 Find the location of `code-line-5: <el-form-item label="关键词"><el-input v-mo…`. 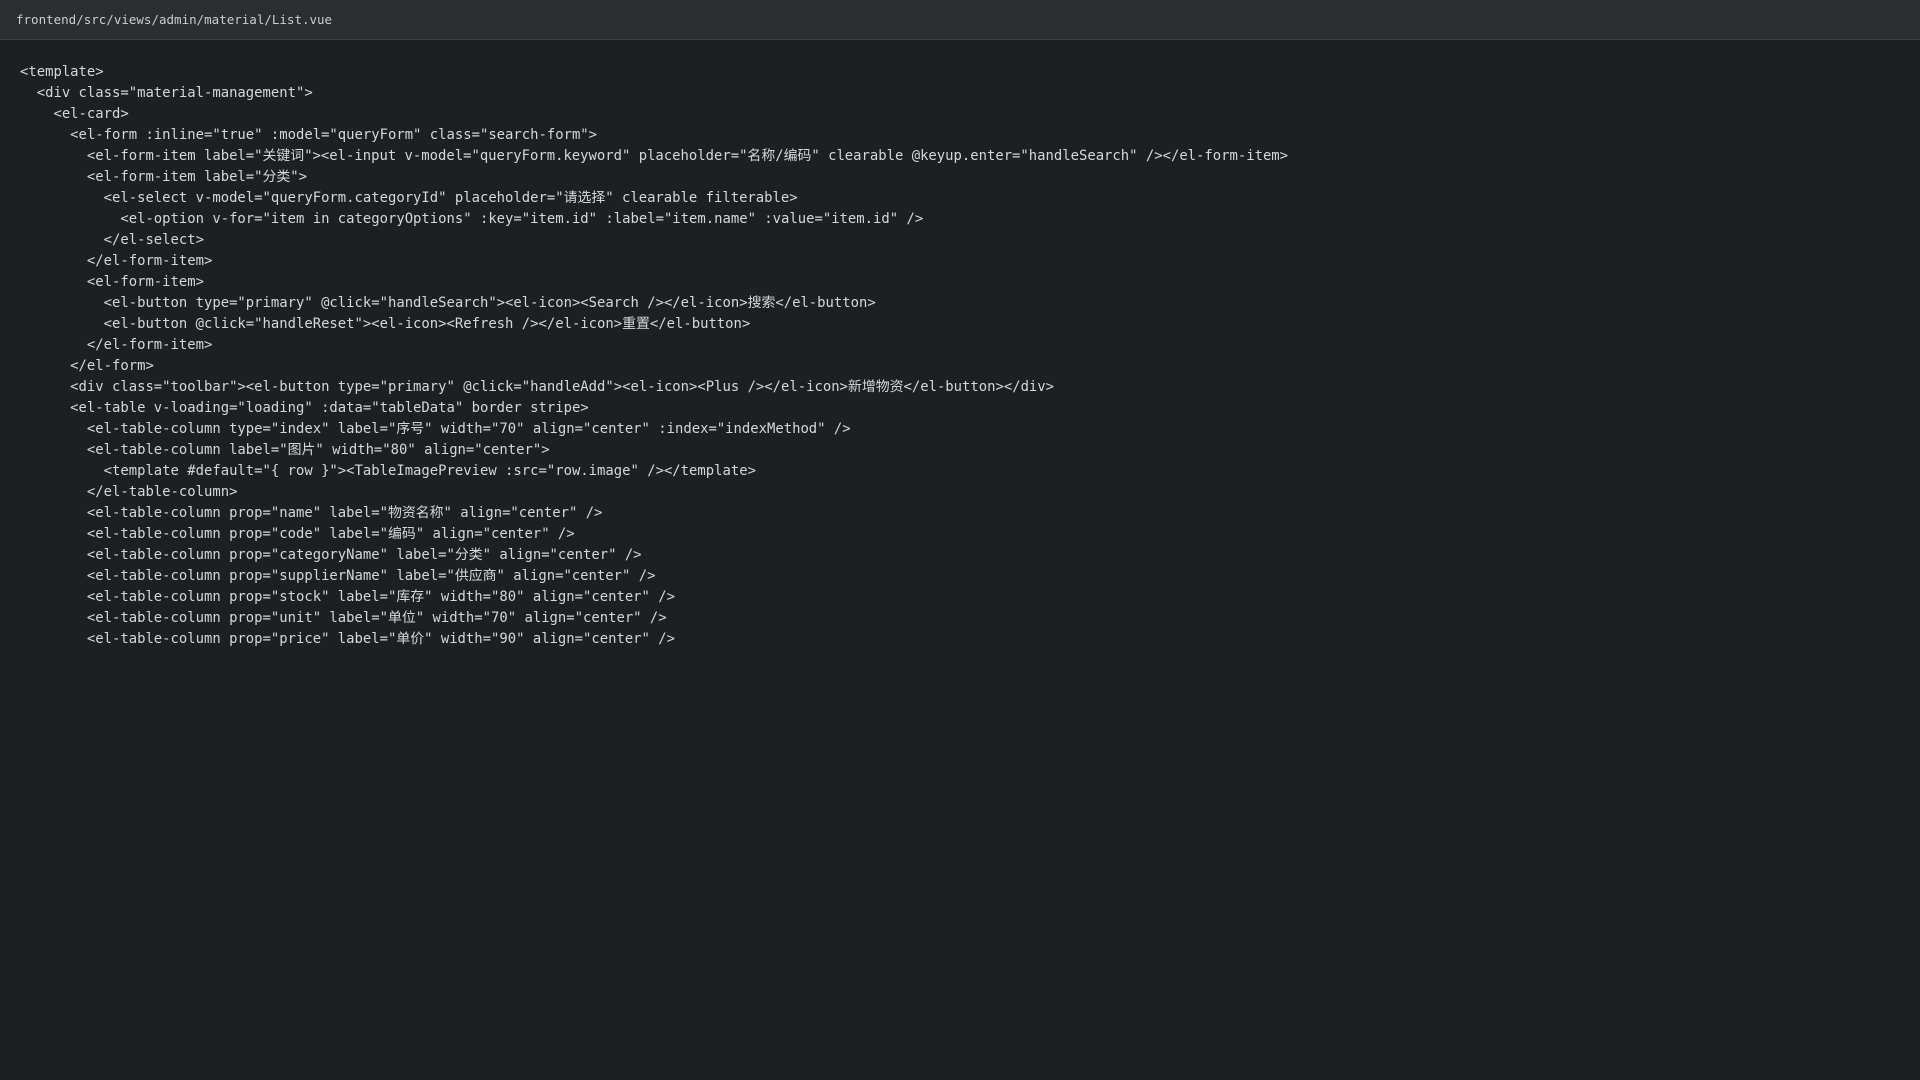

code-line-5: <el-form-item label="关键词"><el-input v-mo… is located at coordinates (970, 156).